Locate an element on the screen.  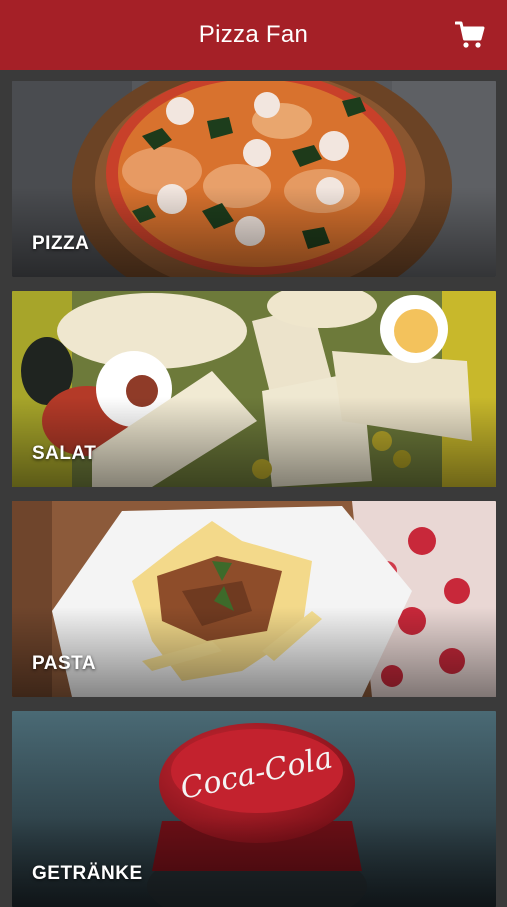
shopping-cart-icon is located at coordinates (470, 35).